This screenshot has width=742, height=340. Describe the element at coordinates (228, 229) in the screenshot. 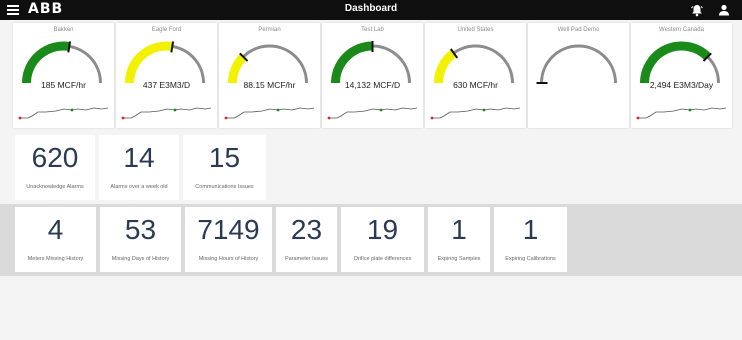

I see `tile-value: 7149` at that location.